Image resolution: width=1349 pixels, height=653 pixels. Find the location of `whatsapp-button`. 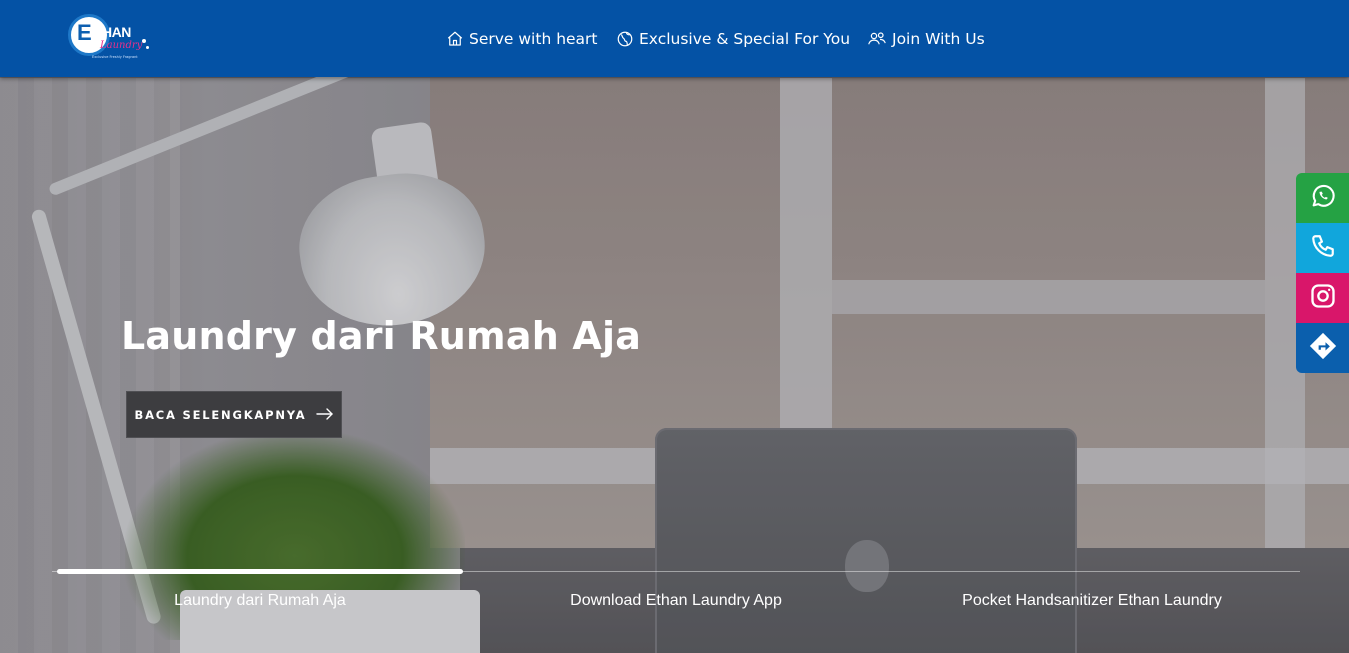

whatsapp-button is located at coordinates (1322, 198).